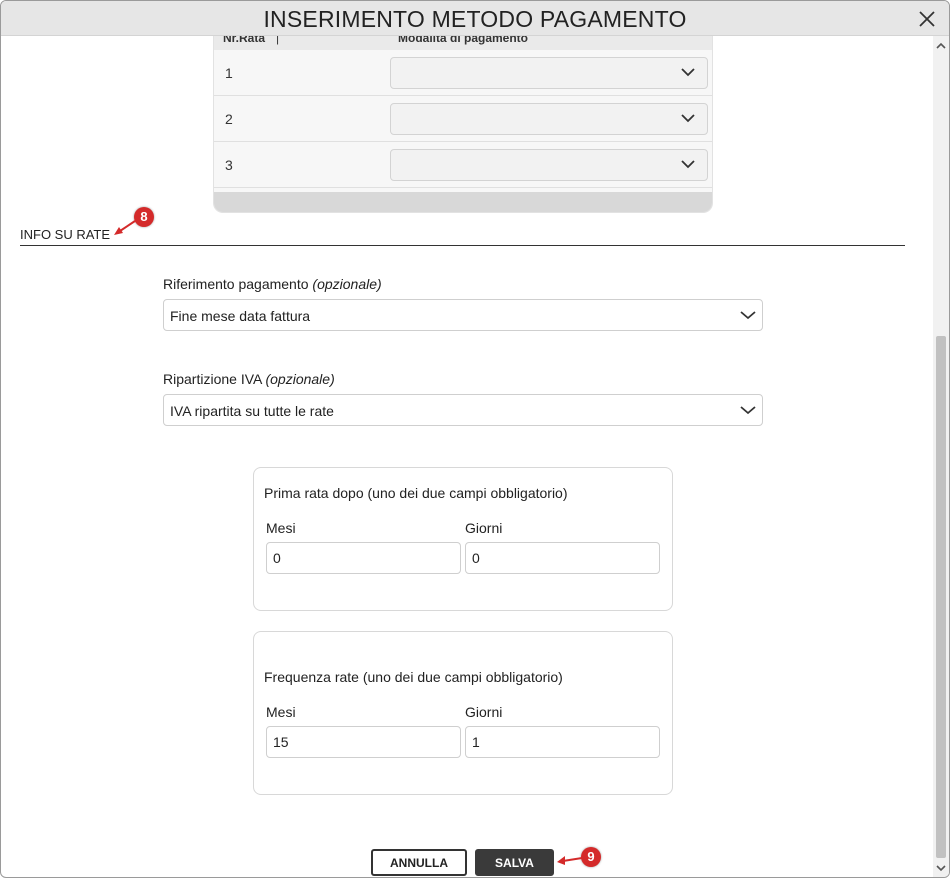 The width and height of the screenshot is (950, 878). I want to click on rate-table: Nr.Rata | Modalità di pagamento 1 2 3, so click(463, 124).